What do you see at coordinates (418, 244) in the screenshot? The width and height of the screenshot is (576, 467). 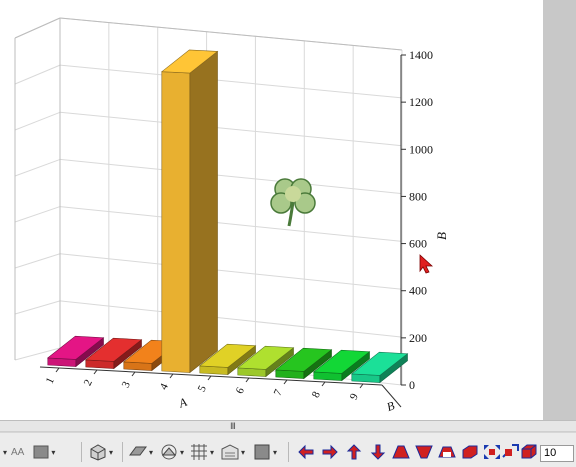 I see `z-tick-label: 600` at bounding box center [418, 244].